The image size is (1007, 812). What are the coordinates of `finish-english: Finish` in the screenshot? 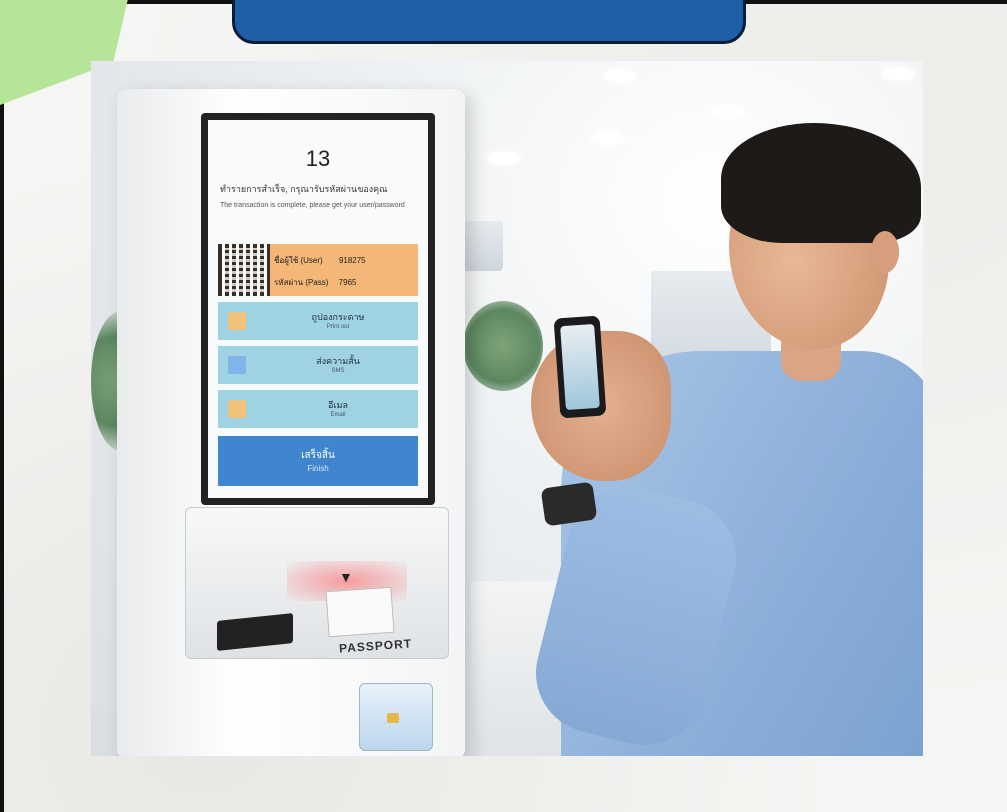 It's located at (318, 468).